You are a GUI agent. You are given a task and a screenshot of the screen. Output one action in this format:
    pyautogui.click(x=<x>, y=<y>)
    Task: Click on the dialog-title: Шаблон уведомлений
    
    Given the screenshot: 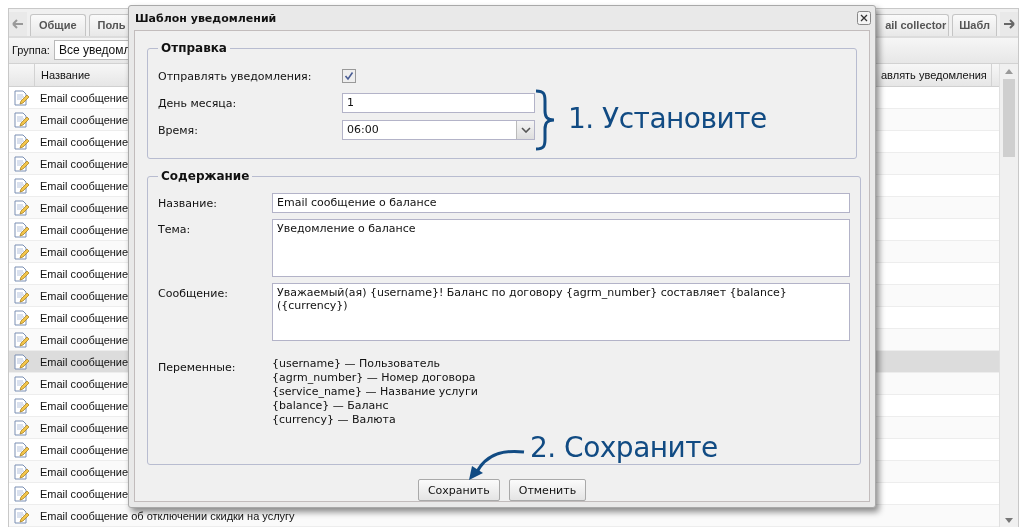 What is the action you would take?
    pyautogui.click(x=206, y=18)
    